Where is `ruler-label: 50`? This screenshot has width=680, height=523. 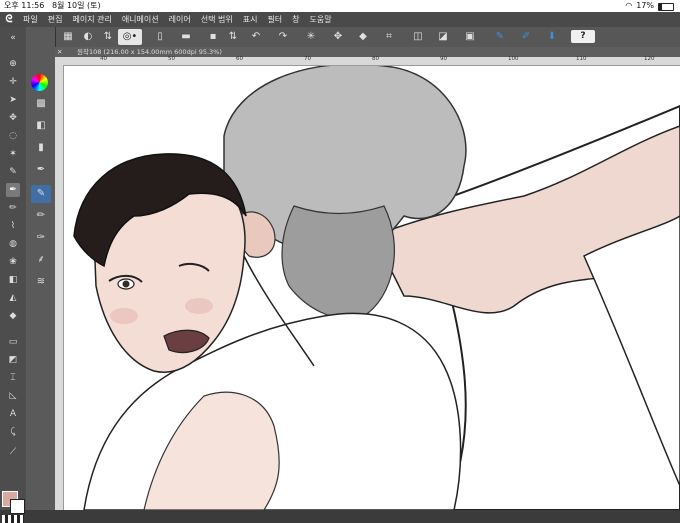 ruler-label: 50 is located at coordinates (171, 59).